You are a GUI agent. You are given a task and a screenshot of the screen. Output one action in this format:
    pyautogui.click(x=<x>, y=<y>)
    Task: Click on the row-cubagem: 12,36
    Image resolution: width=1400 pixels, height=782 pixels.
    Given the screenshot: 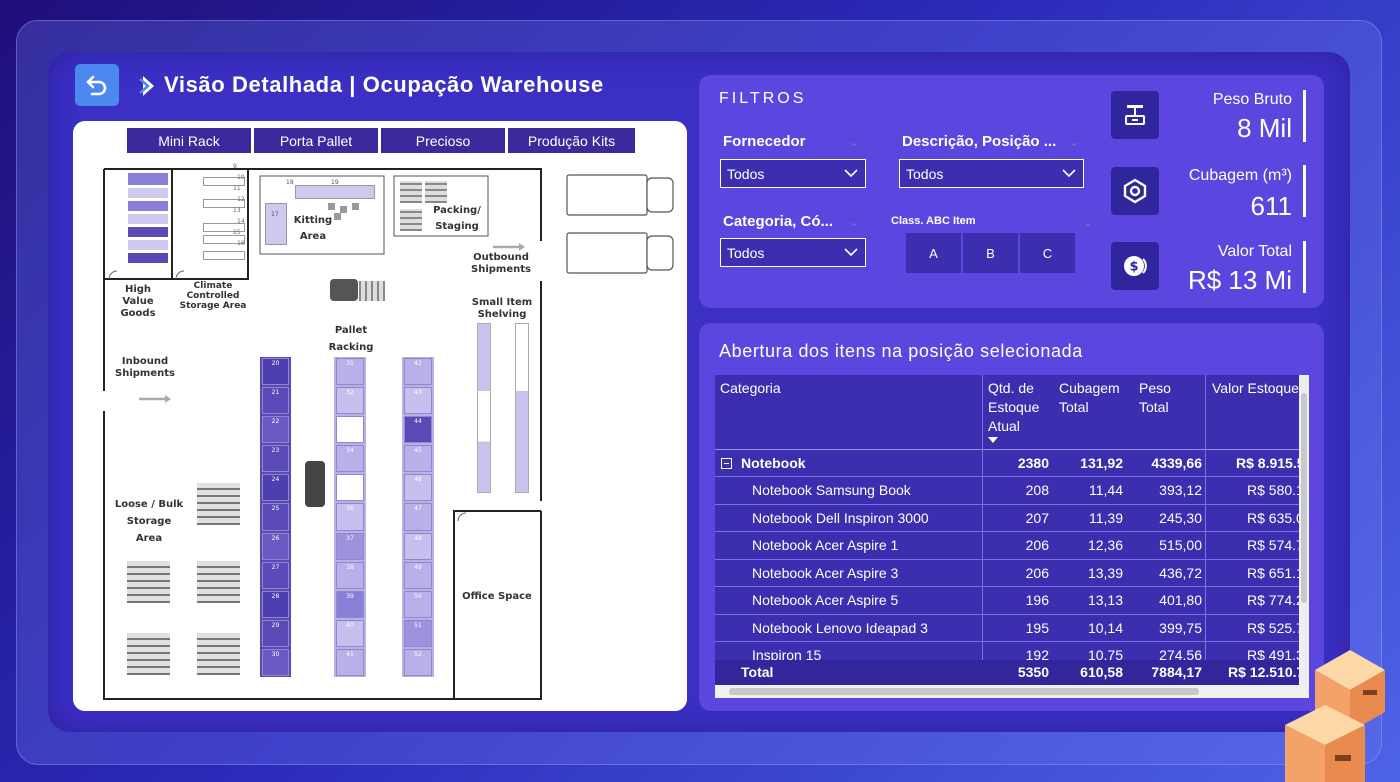 What is the action you would take?
    pyautogui.click(x=1105, y=545)
    